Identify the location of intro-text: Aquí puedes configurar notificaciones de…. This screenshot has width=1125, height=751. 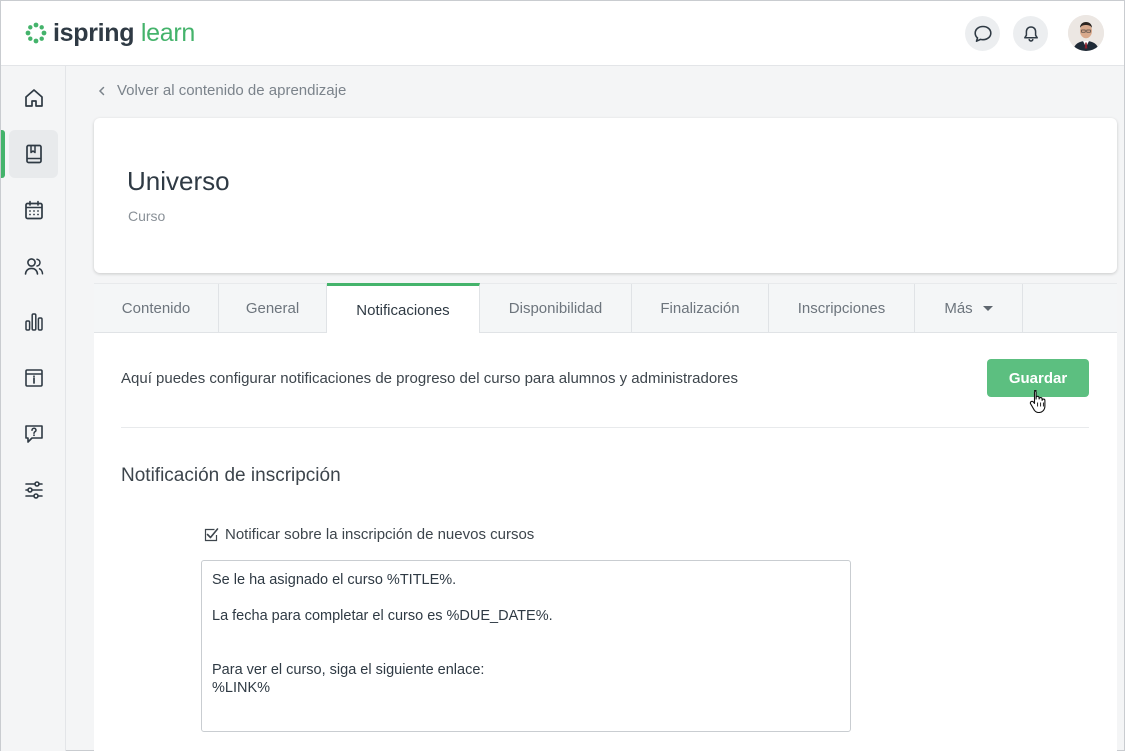
(430, 378).